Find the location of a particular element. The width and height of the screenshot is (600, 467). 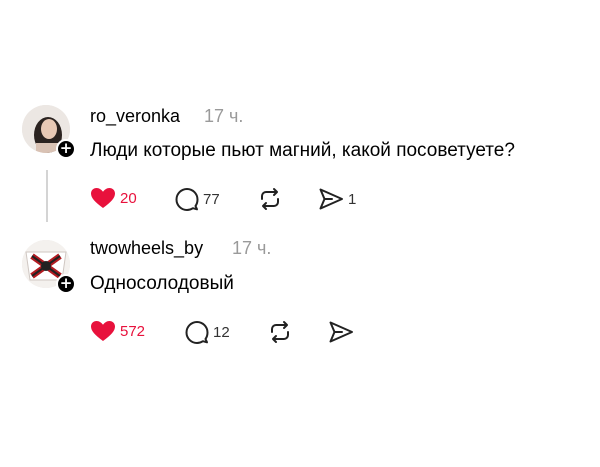

reply-count: 12 is located at coordinates (221, 332).